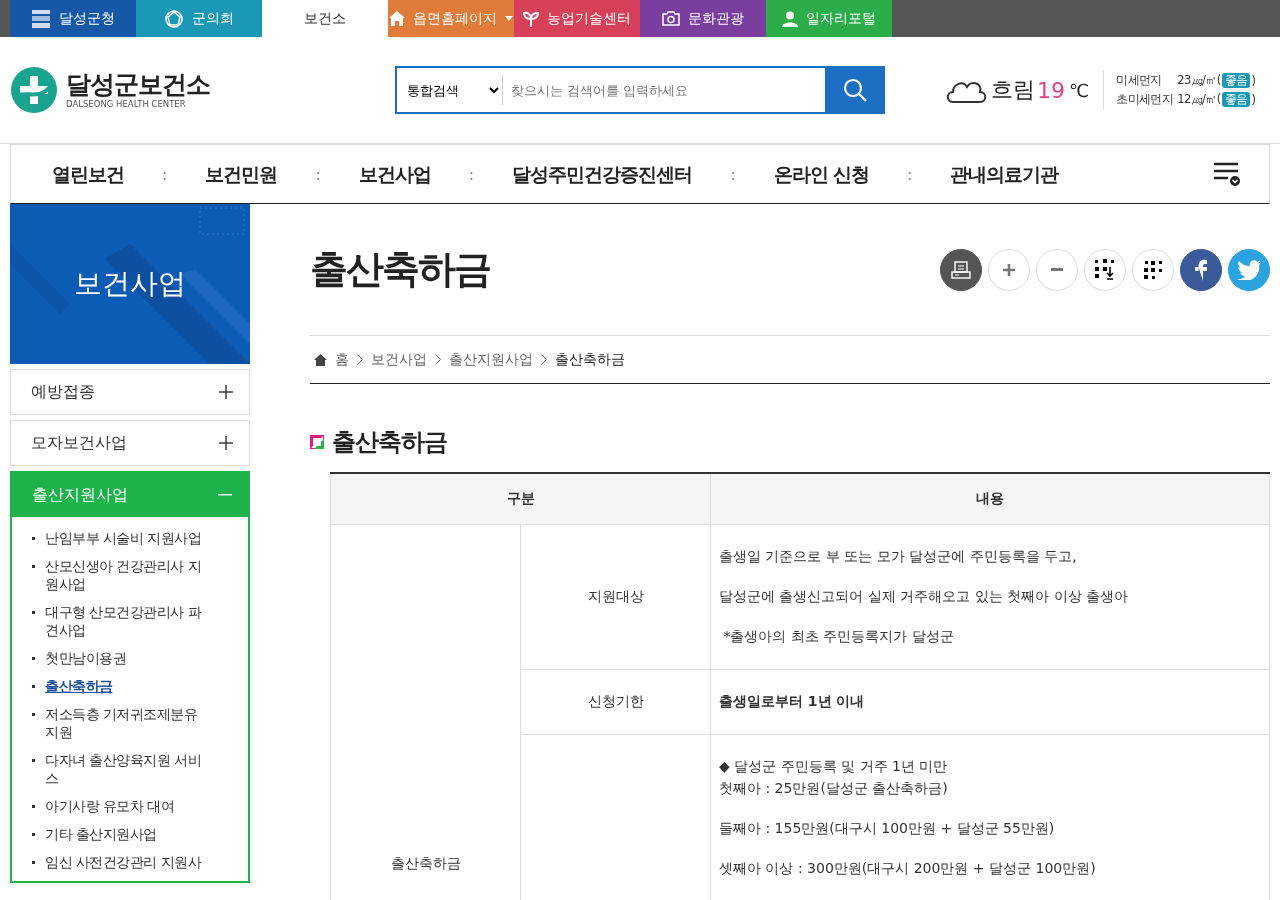 This screenshot has height=900, width=1280. I want to click on logo-subtitle: DALSEONG HEALTH CENTER, so click(126, 103).